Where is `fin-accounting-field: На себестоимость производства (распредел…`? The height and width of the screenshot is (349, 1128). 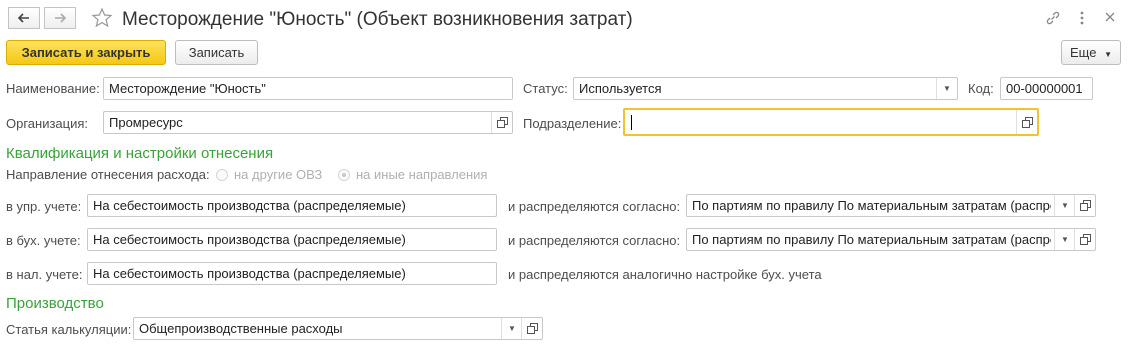 fin-accounting-field: На себестоимость производства (распредел… is located at coordinates (292, 239).